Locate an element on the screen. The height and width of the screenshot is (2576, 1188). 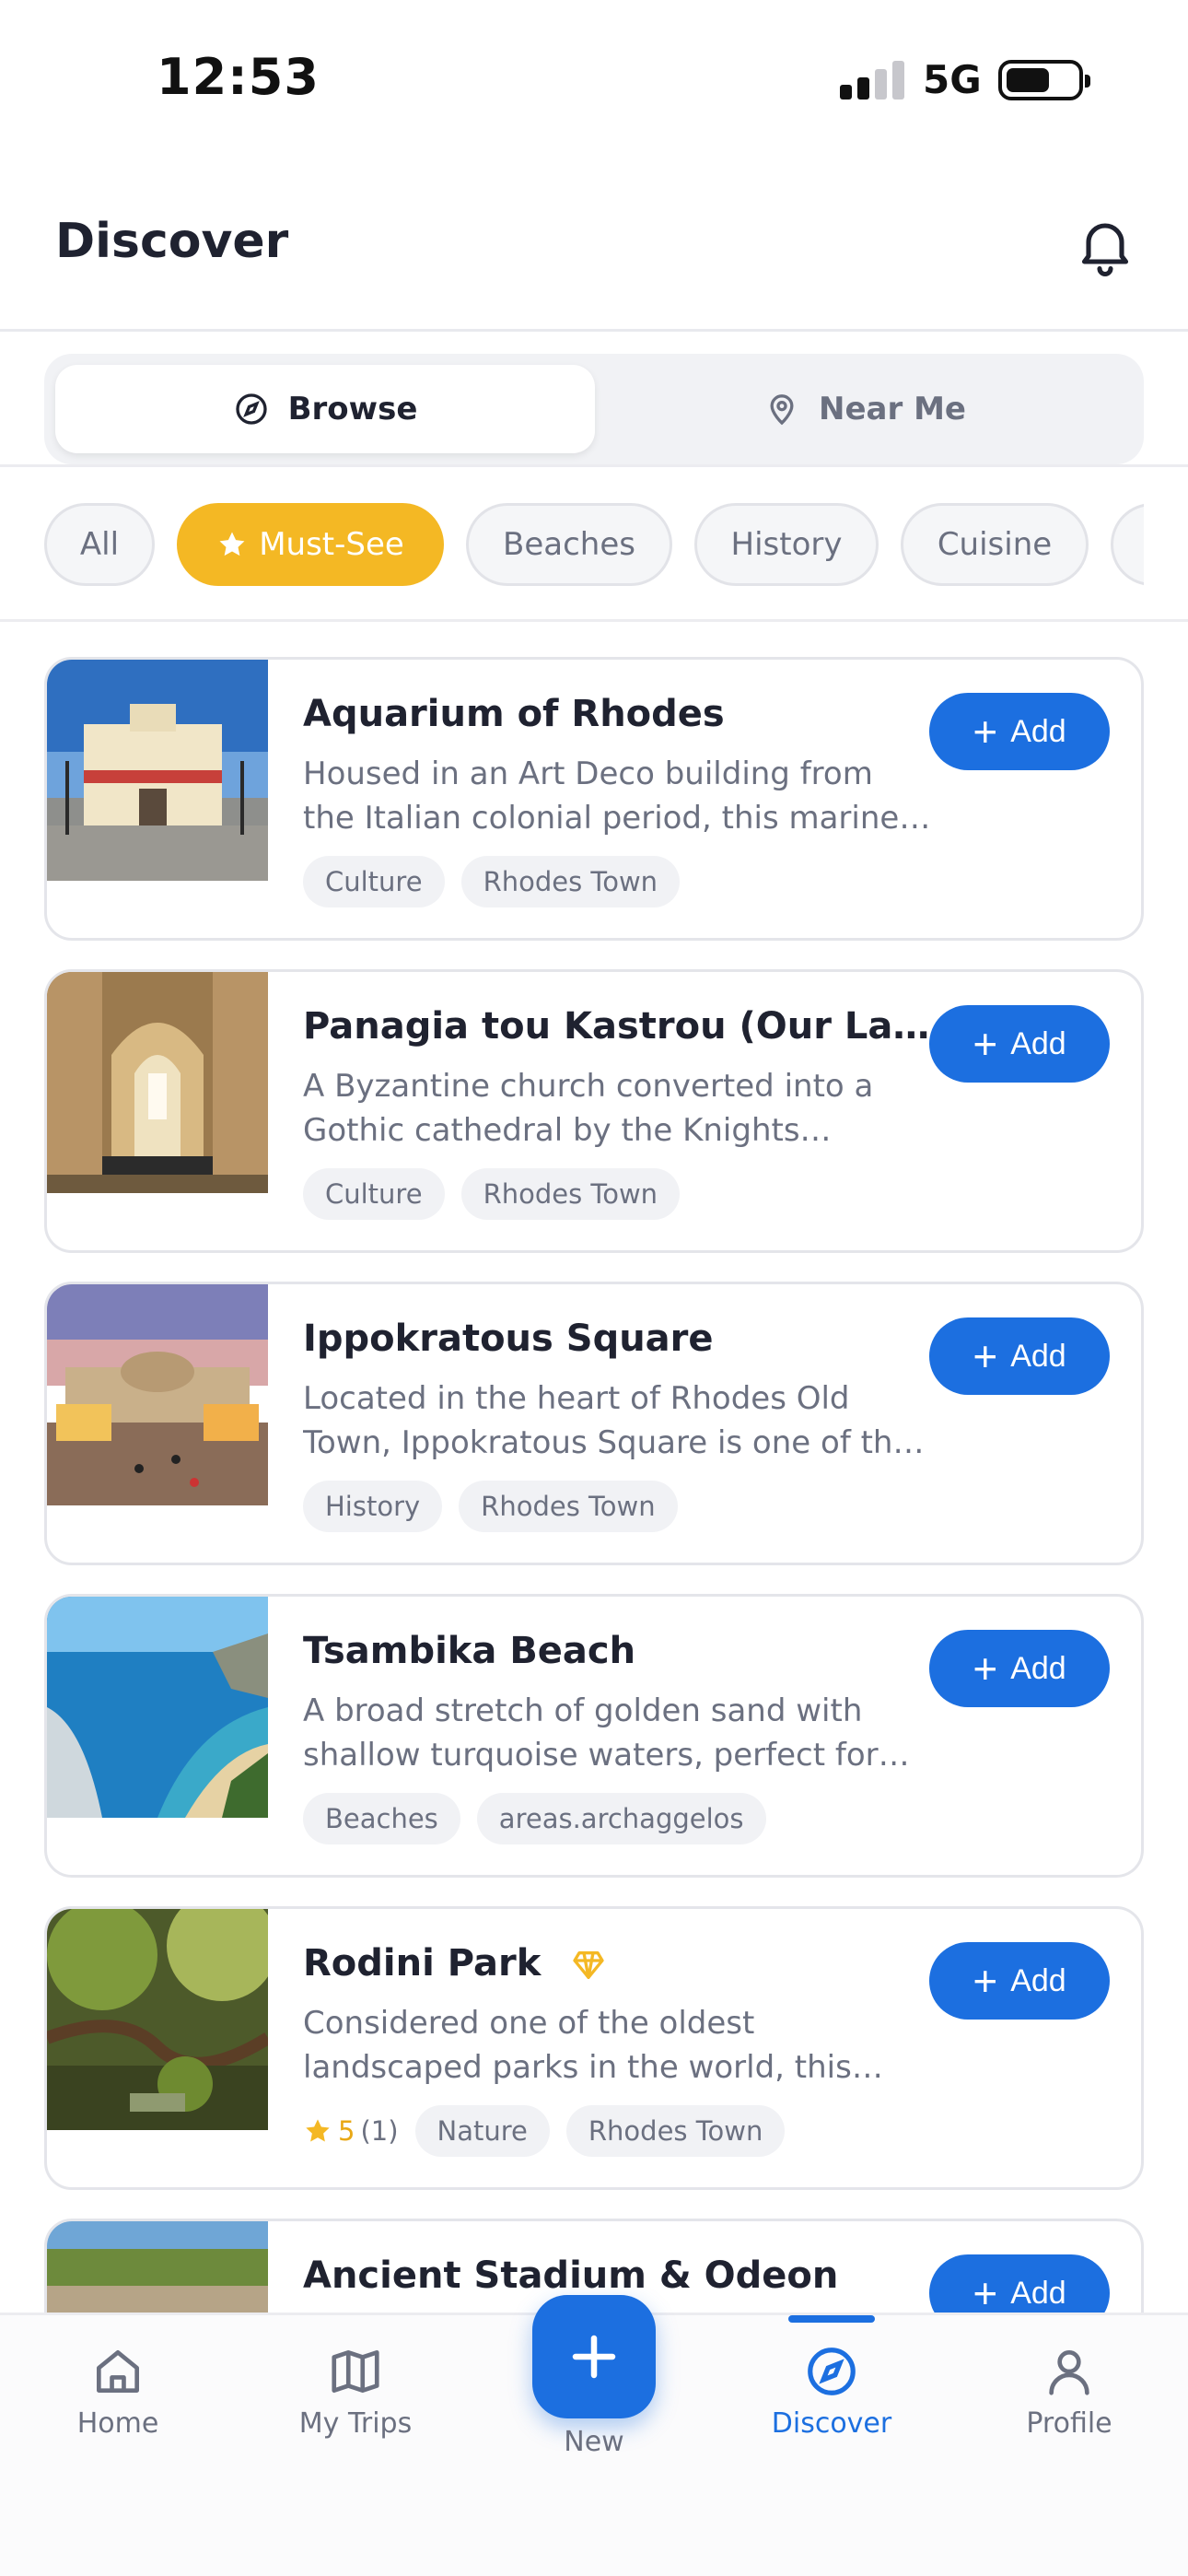
place-title: Aquarium of Rhodes is located at coordinates (514, 714).